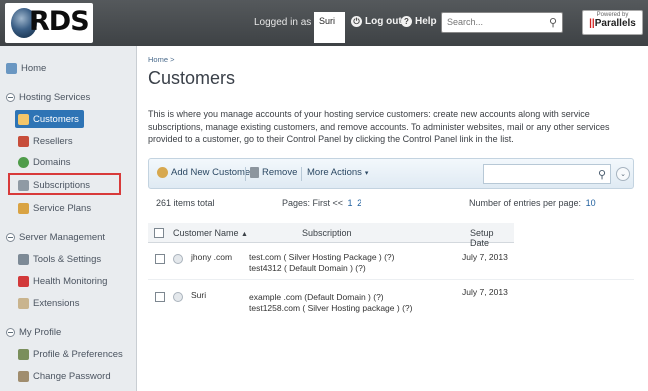 Image resolution: width=648 pixels, height=391 pixels. I want to click on logged-in-label: Logged in as, so click(283, 22).